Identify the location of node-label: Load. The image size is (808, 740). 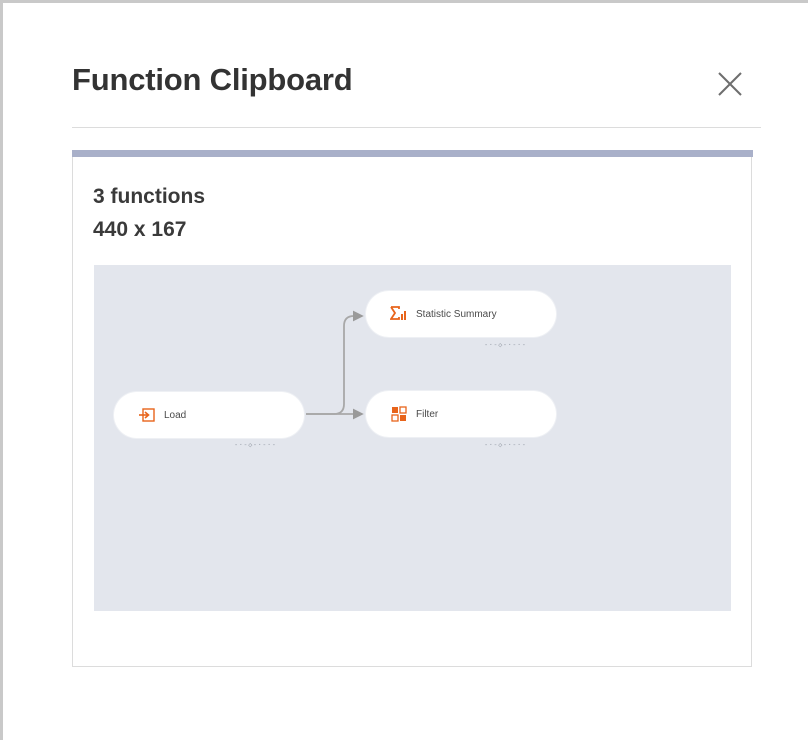
(175, 415).